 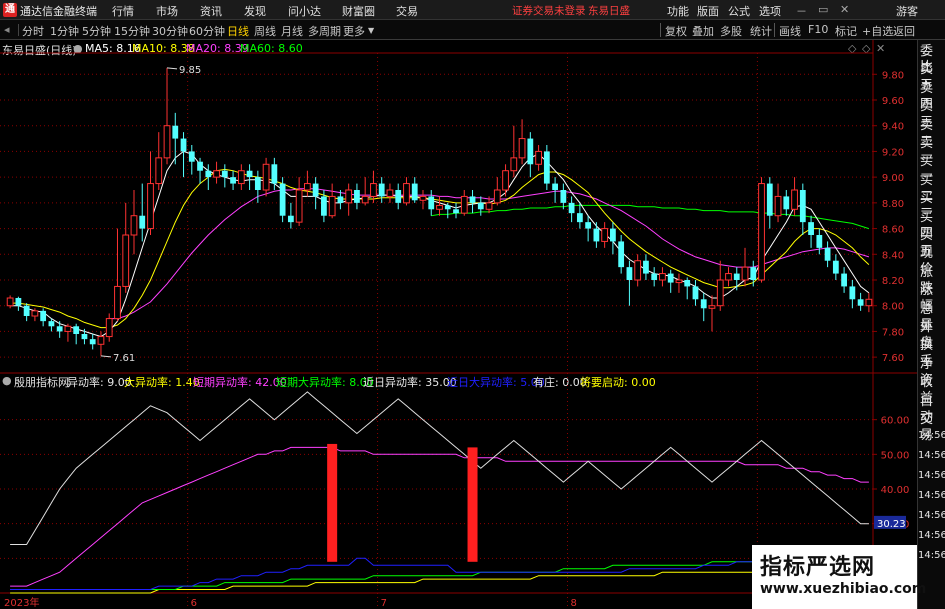 I want to click on mark-button: 标记, so click(x=846, y=31).